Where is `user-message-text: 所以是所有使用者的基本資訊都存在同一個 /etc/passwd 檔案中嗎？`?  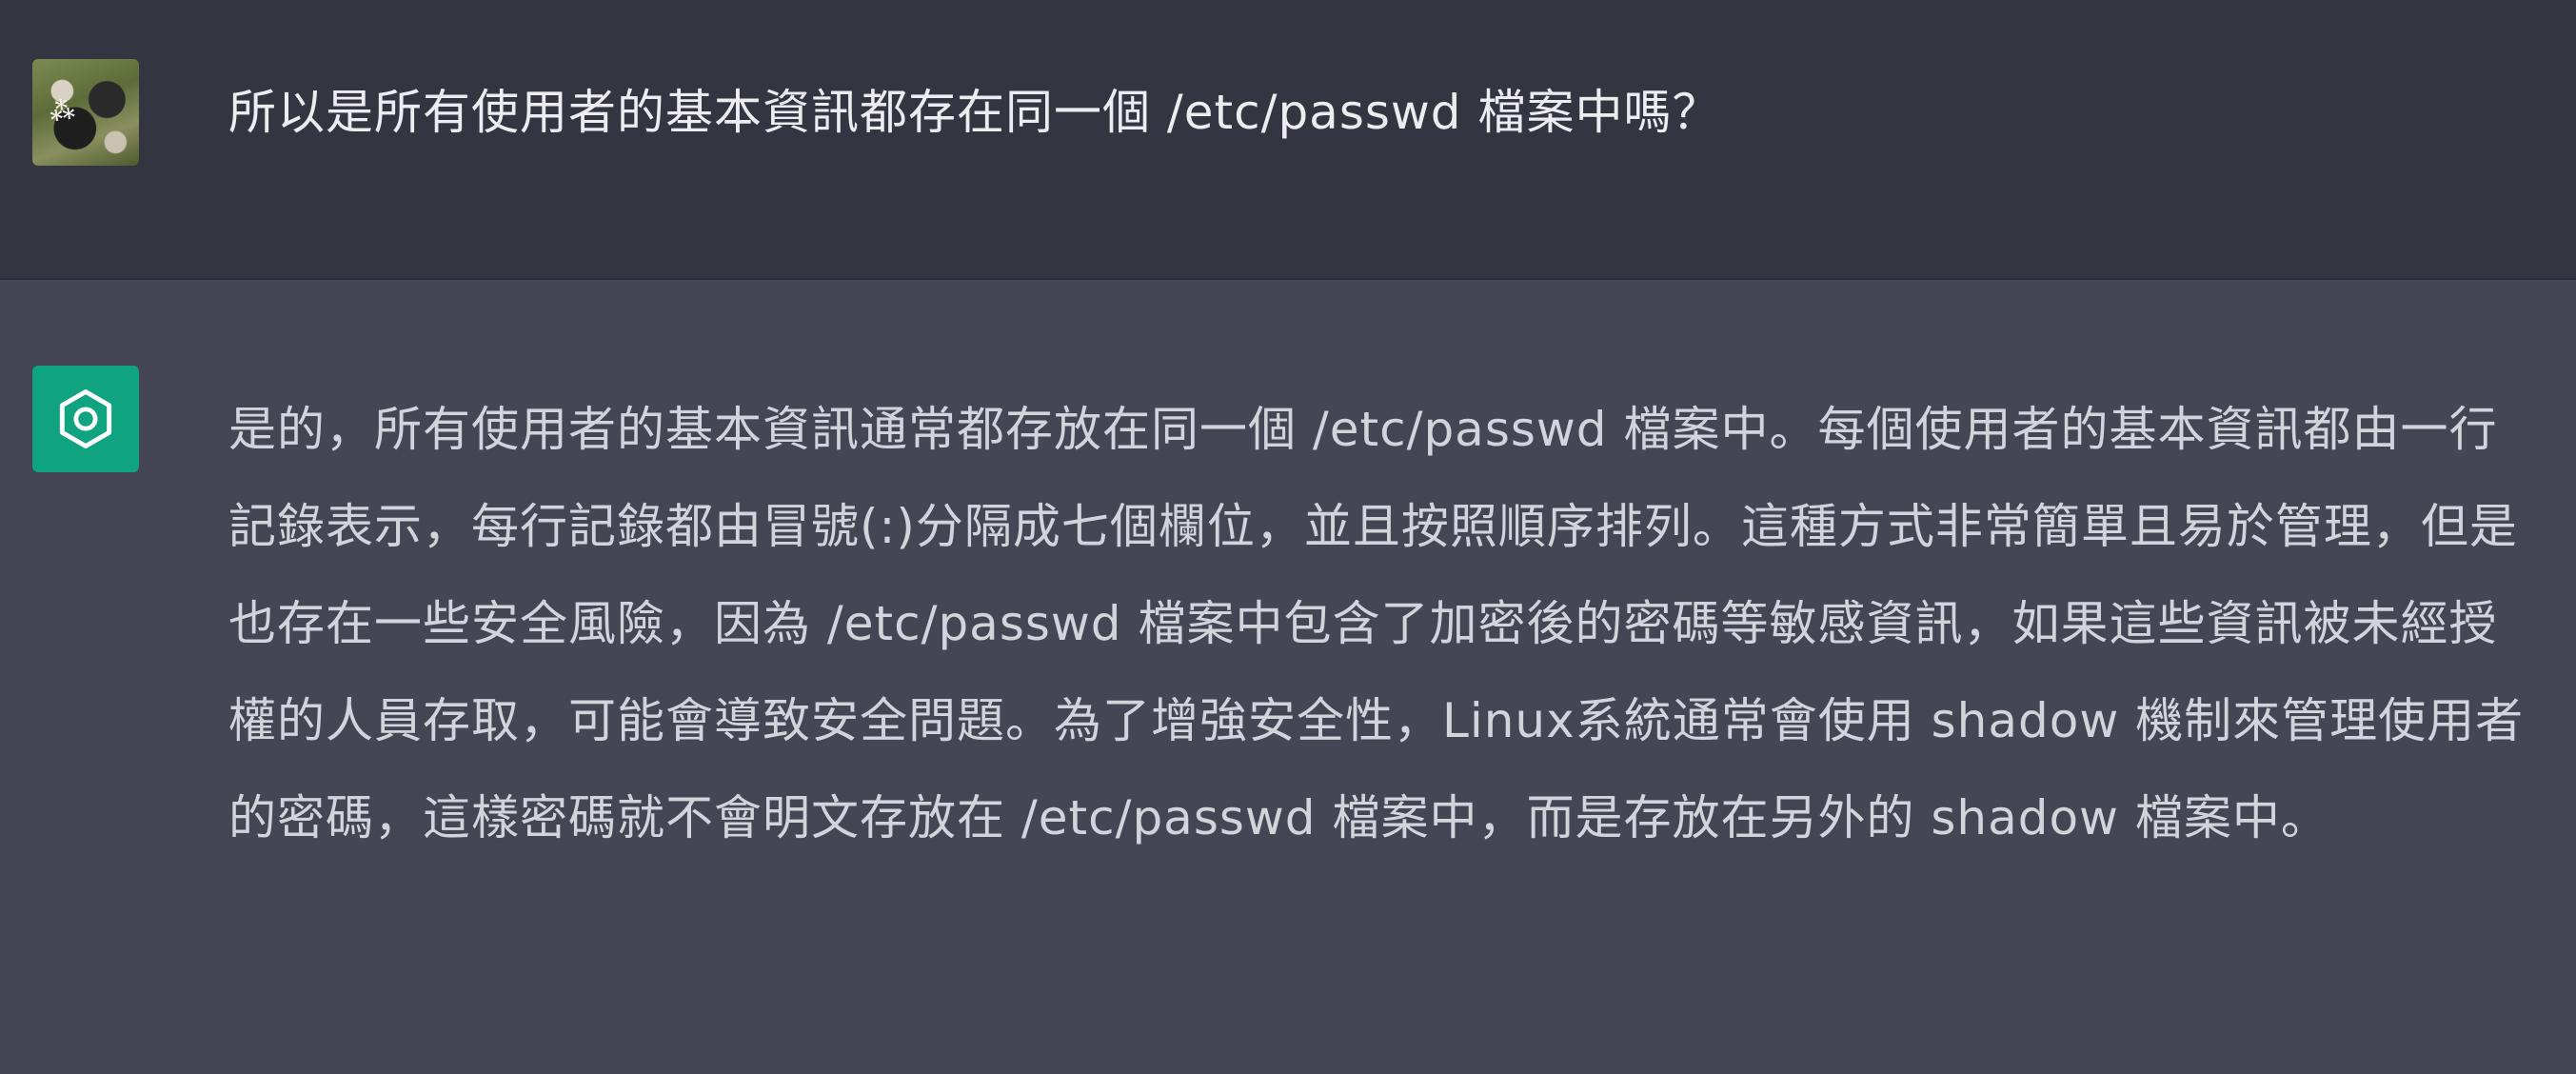
user-message-text: 所以是所有使用者的基本資訊都存在同一個 /etc/passwd 檔案中嗎？ is located at coordinates (974, 112).